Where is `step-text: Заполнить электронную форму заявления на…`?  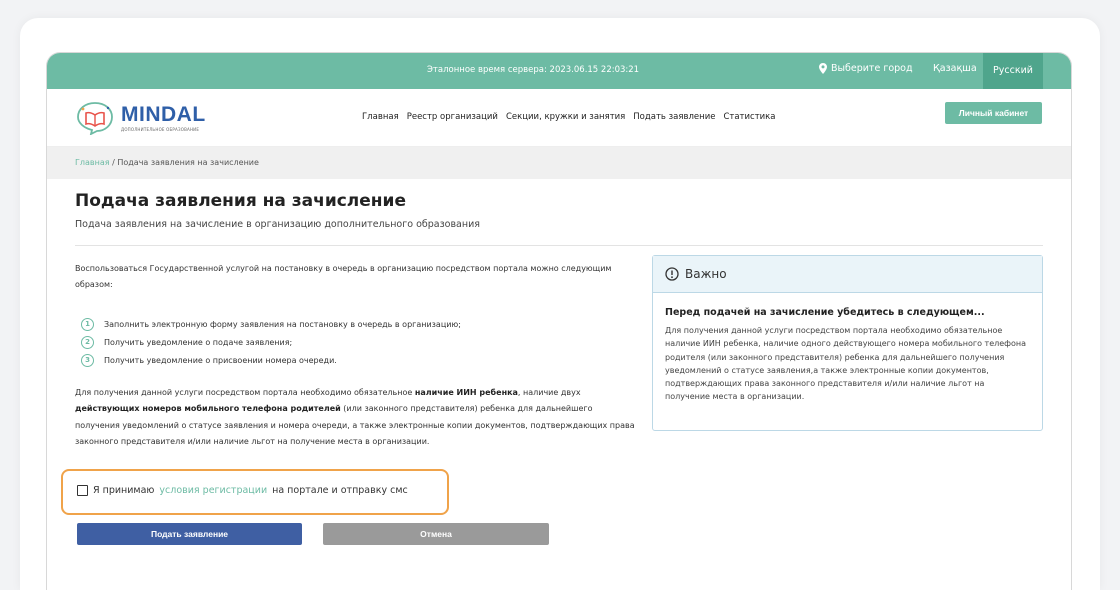
step-text: Заполнить электронную форму заявления на… is located at coordinates (282, 324).